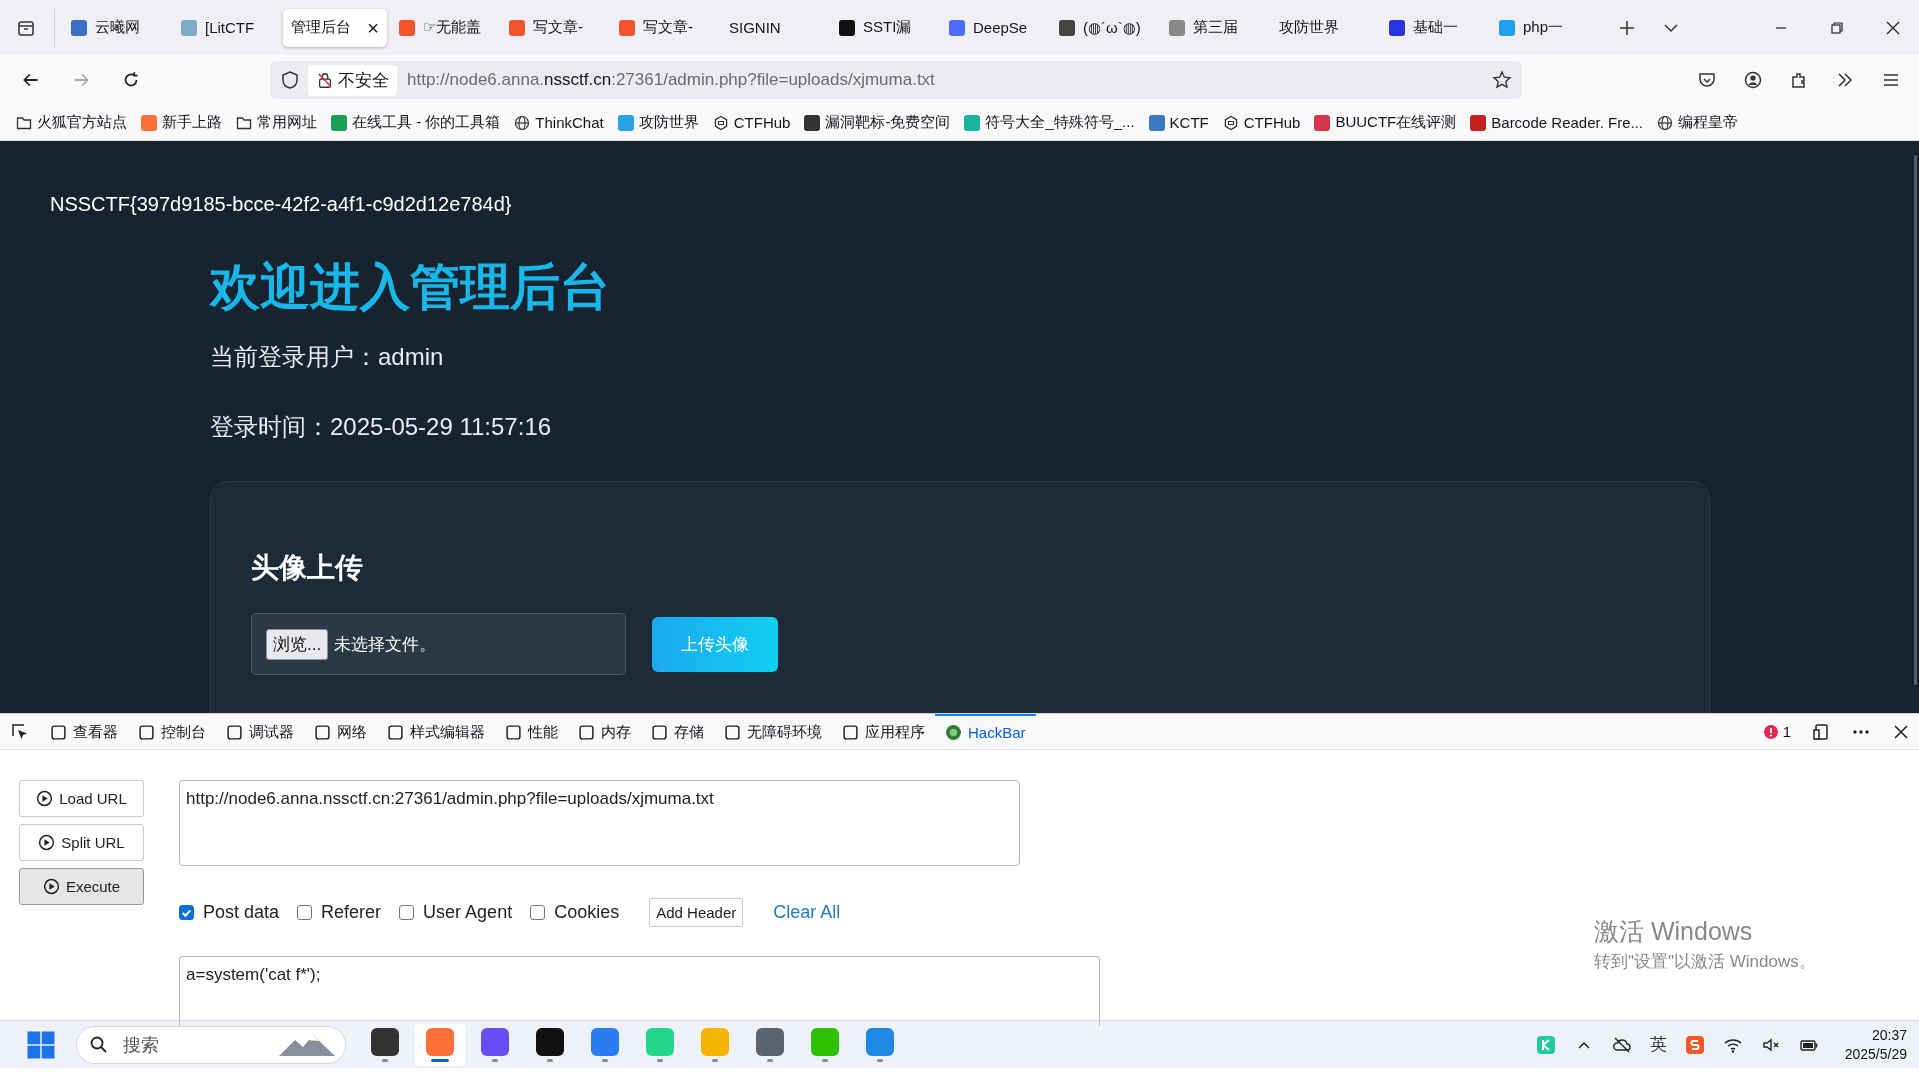 Image resolution: width=1919 pixels, height=1079 pixels. What do you see at coordinates (226, 27) in the screenshot?
I see `browser-tab: [LitCTF` at bounding box center [226, 27].